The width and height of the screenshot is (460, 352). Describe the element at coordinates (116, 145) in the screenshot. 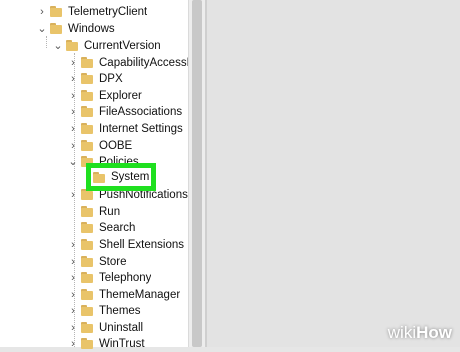

I see `tree-item-label: OOBE` at that location.